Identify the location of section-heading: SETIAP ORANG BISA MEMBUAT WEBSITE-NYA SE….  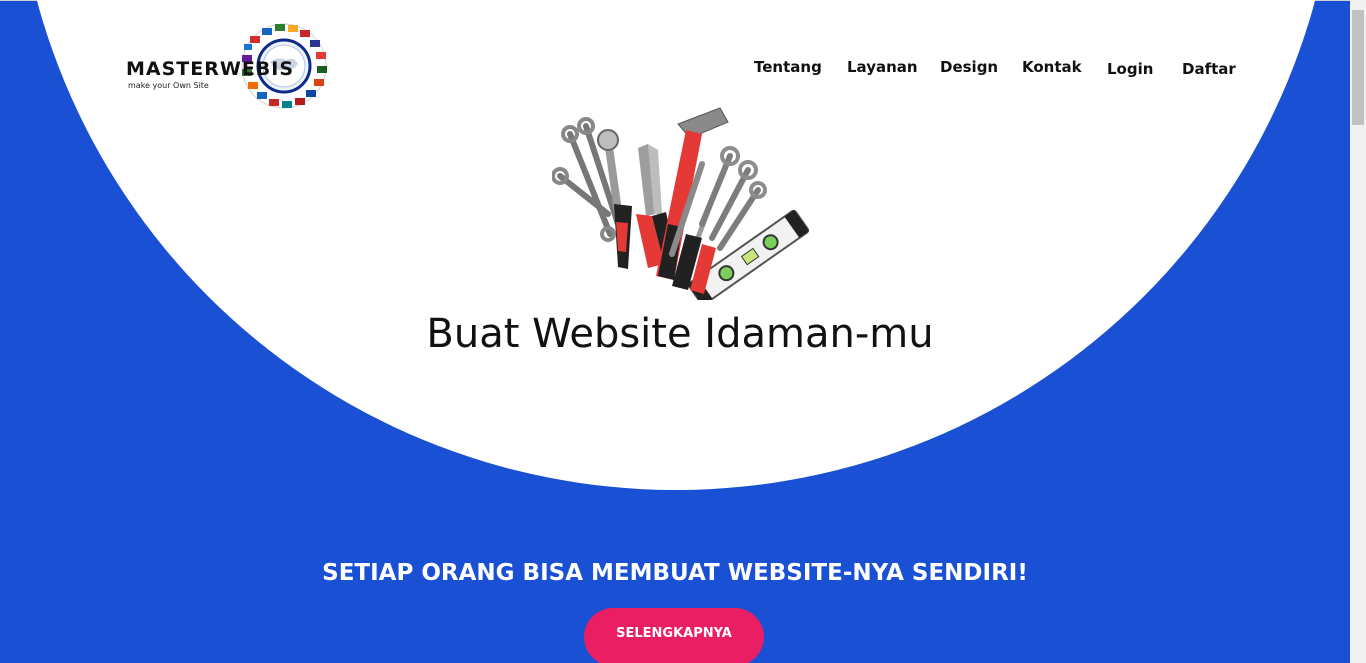
(675, 573).